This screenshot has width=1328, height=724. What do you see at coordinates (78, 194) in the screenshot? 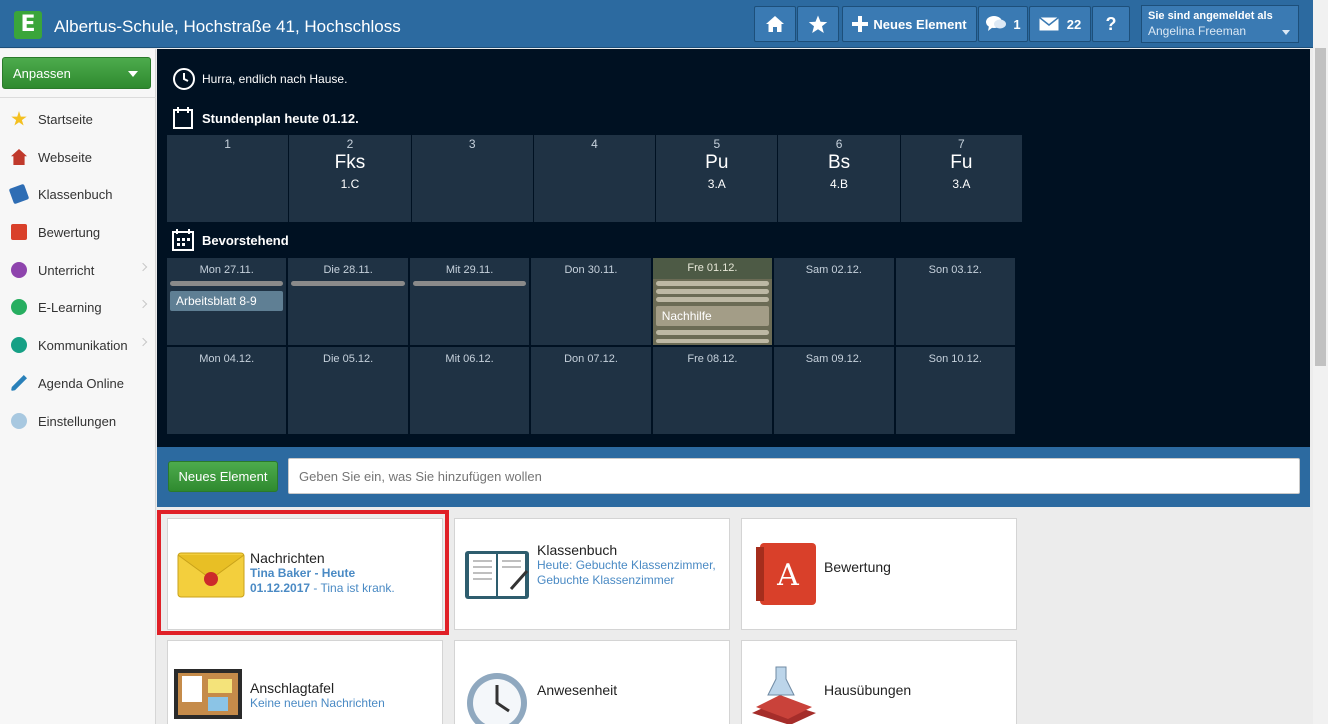
I see `sidebar-item-klassenbuch: Klassenbuch` at bounding box center [78, 194].